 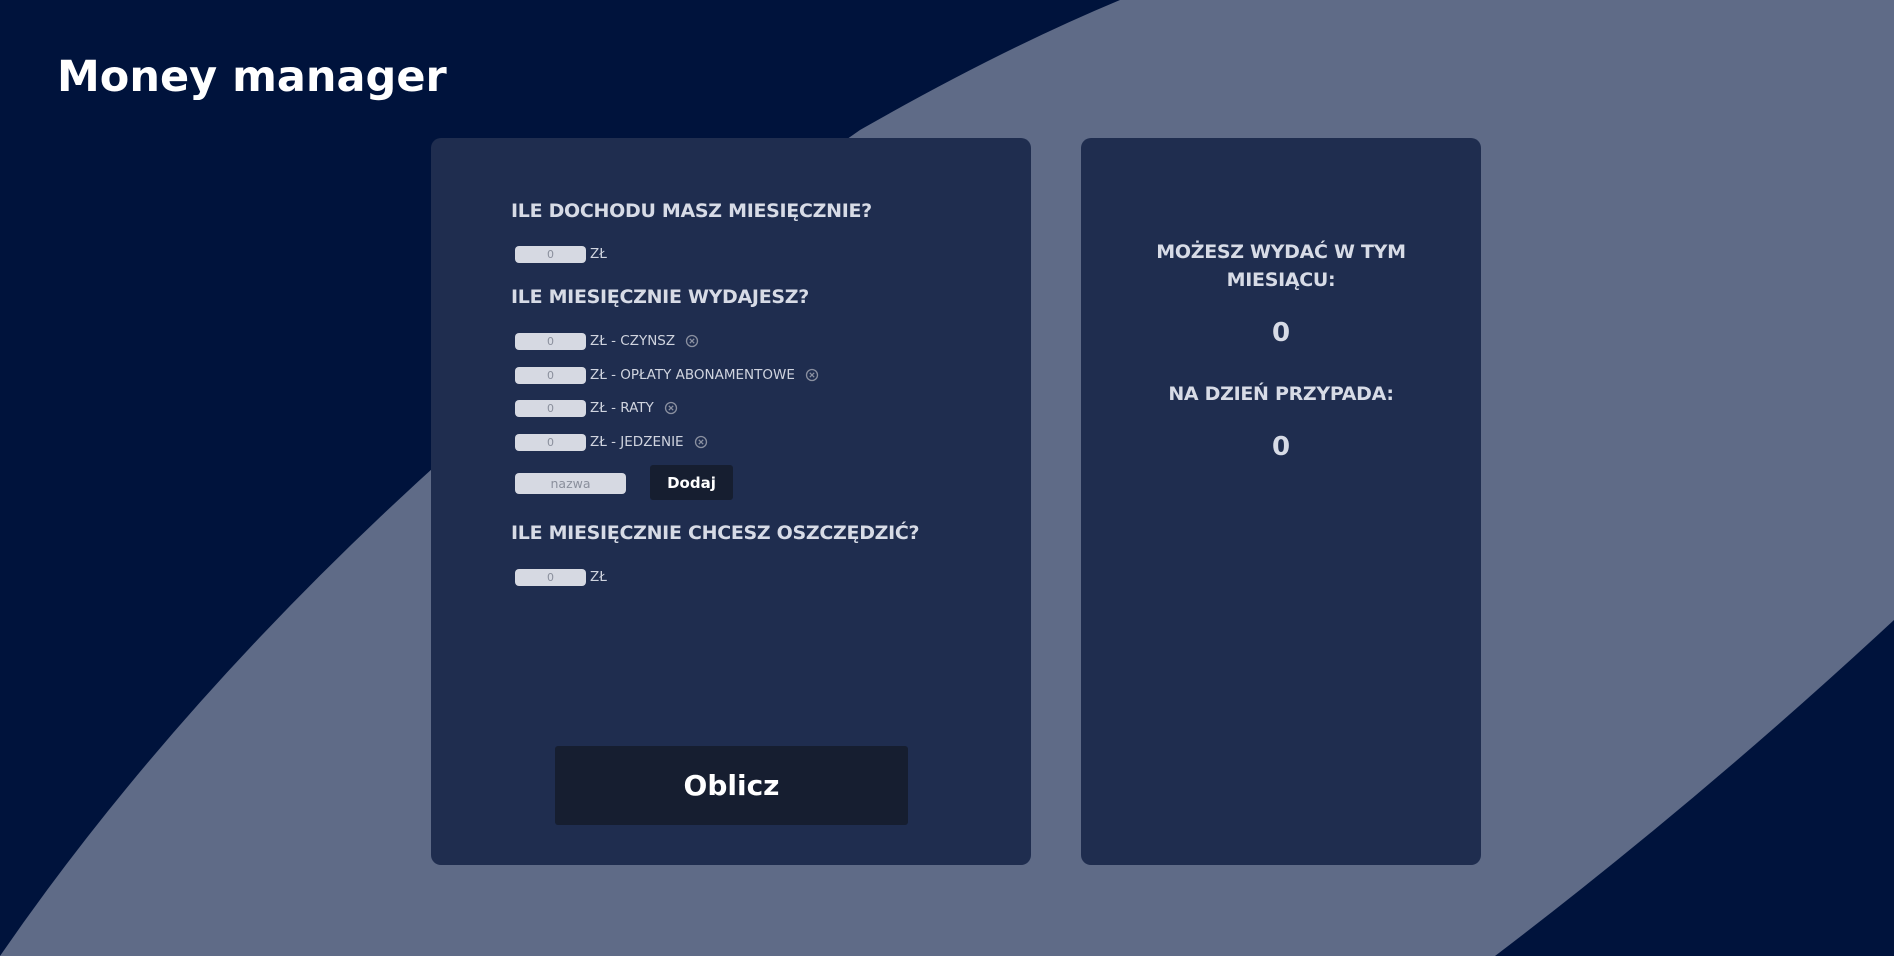 What do you see at coordinates (1281, 447) in the screenshot?
I see `daily-budget-value: 0` at bounding box center [1281, 447].